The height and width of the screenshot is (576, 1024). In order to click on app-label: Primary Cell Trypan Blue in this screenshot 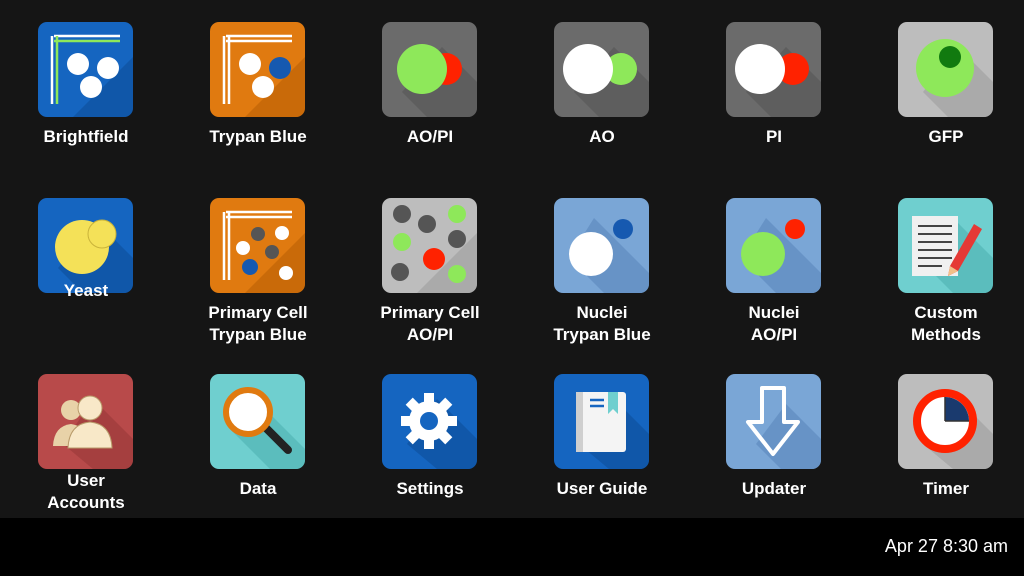, I will do `click(258, 323)`.